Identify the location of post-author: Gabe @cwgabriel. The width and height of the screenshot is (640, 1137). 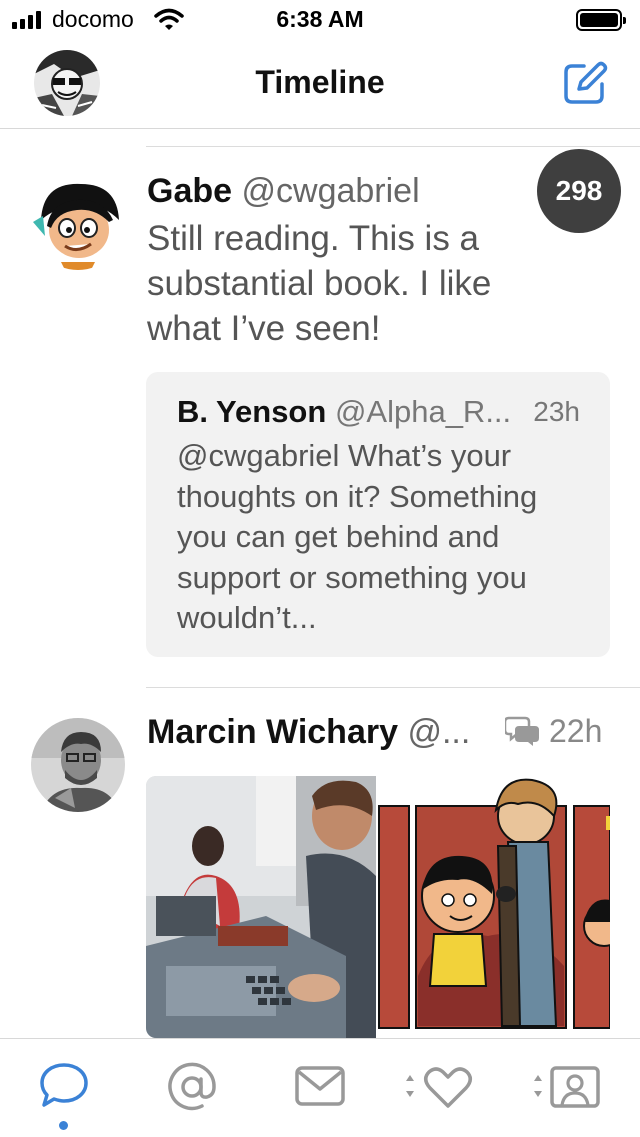
(283, 191).